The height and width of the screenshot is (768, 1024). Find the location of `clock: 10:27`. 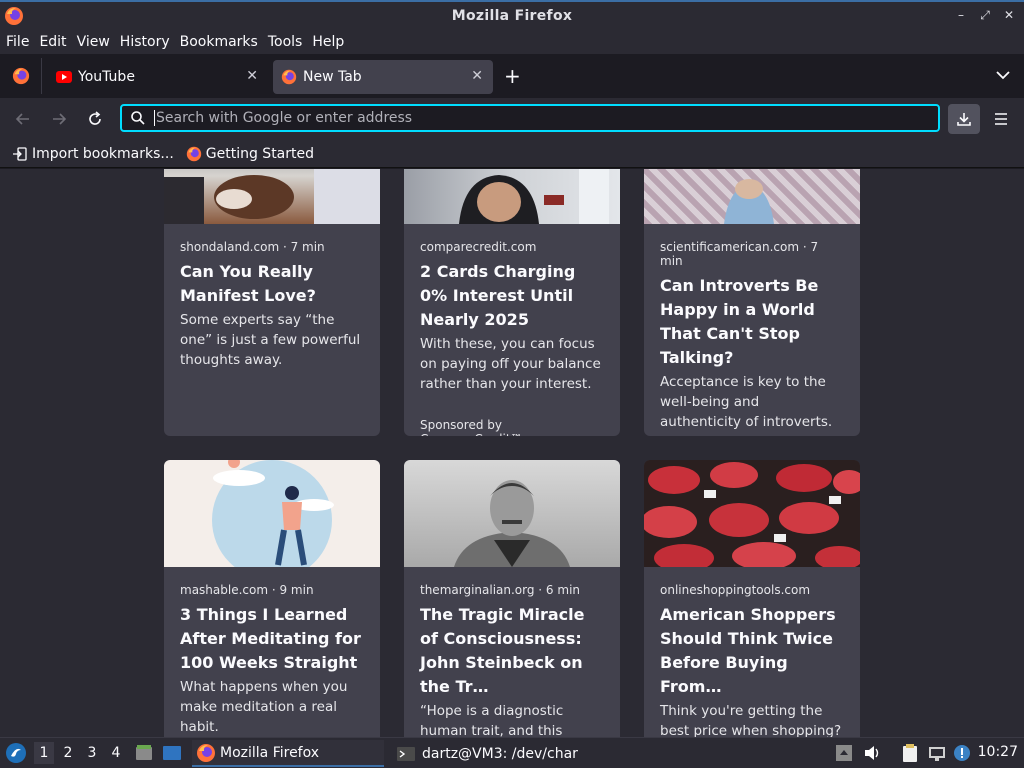

clock: 10:27 is located at coordinates (997, 752).